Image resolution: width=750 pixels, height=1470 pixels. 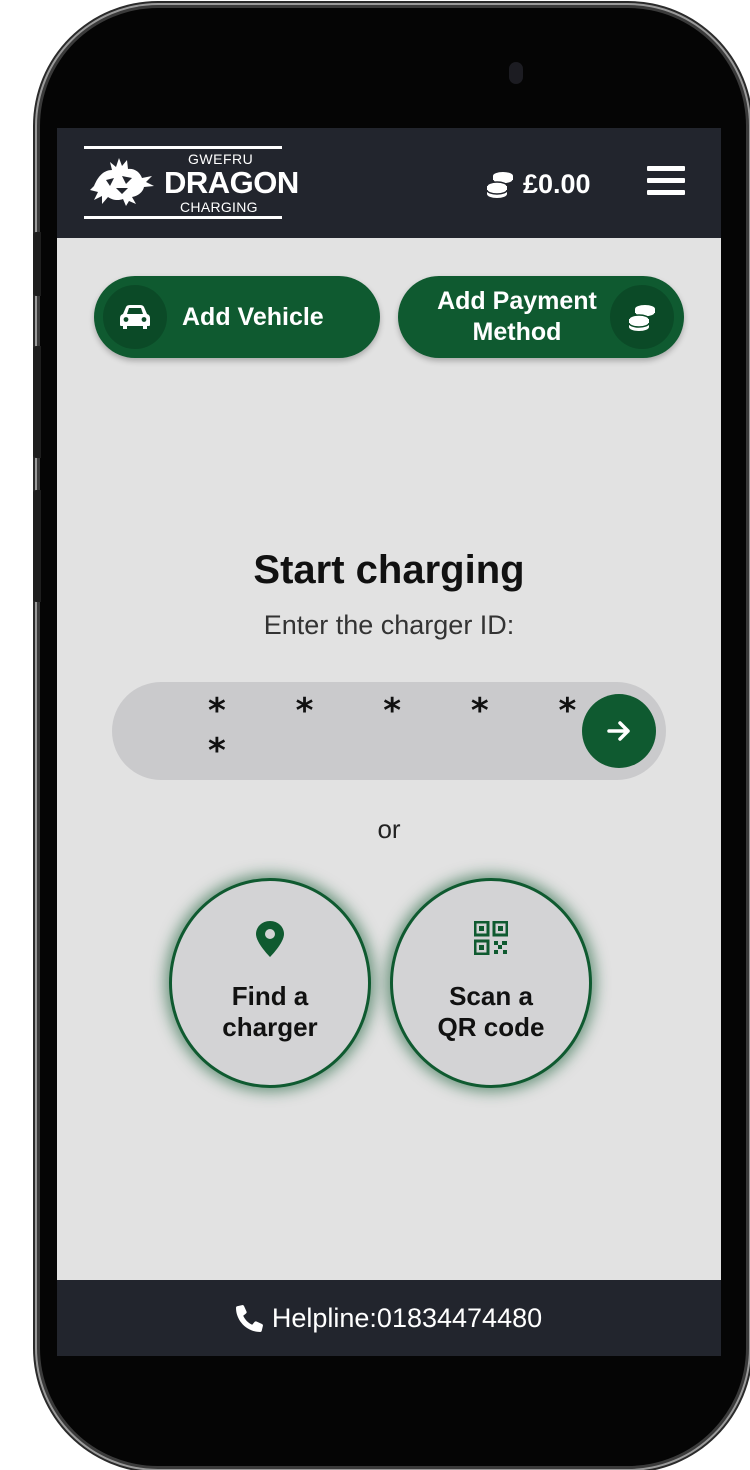 What do you see at coordinates (407, 1317) in the screenshot?
I see `helpline-text: Helpline:01834474480` at bounding box center [407, 1317].